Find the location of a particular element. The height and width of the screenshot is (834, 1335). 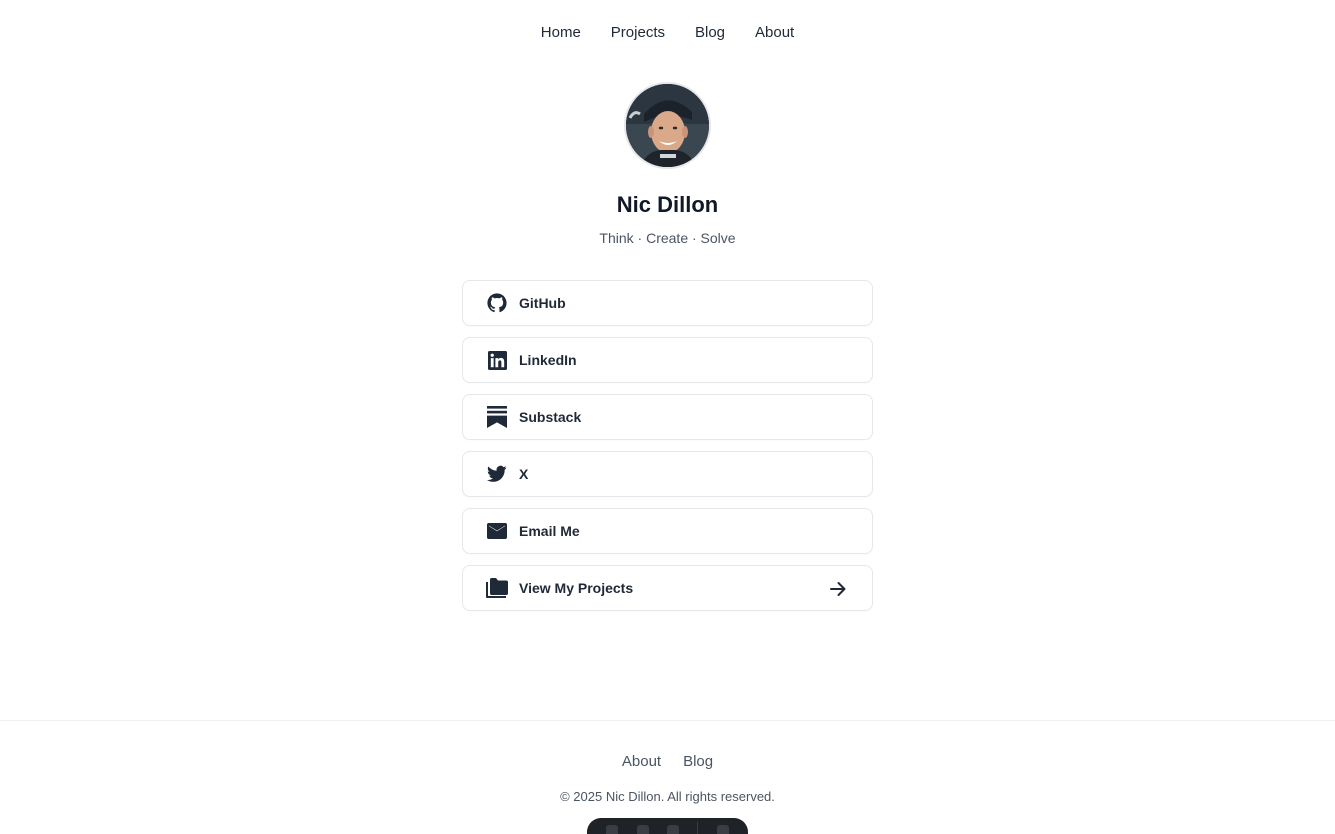

x-link-label: X is located at coordinates (524, 474).